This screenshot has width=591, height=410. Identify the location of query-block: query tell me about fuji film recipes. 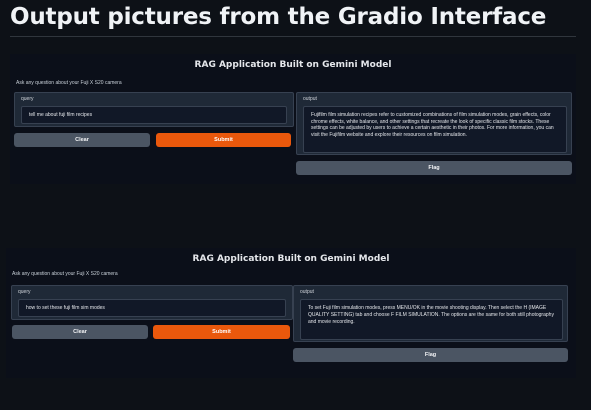
(154, 109).